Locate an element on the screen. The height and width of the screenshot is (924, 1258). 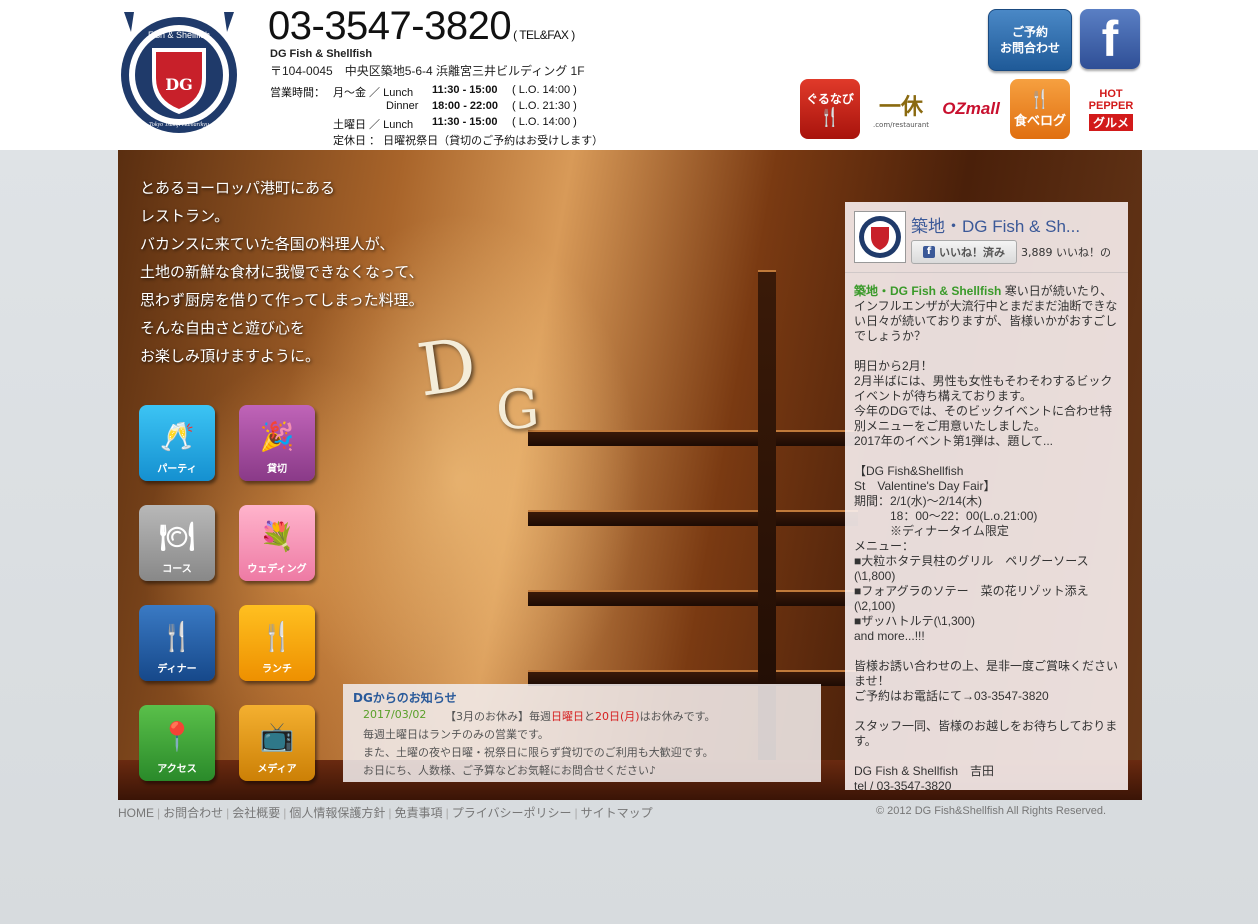
footer-link: HOME is located at coordinates (136, 813).